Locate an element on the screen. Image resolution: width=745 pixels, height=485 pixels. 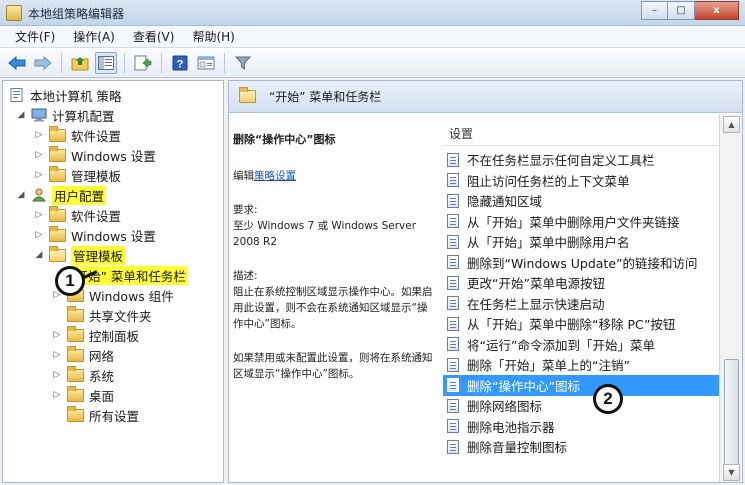
close-button: x is located at coordinates (717, 10).